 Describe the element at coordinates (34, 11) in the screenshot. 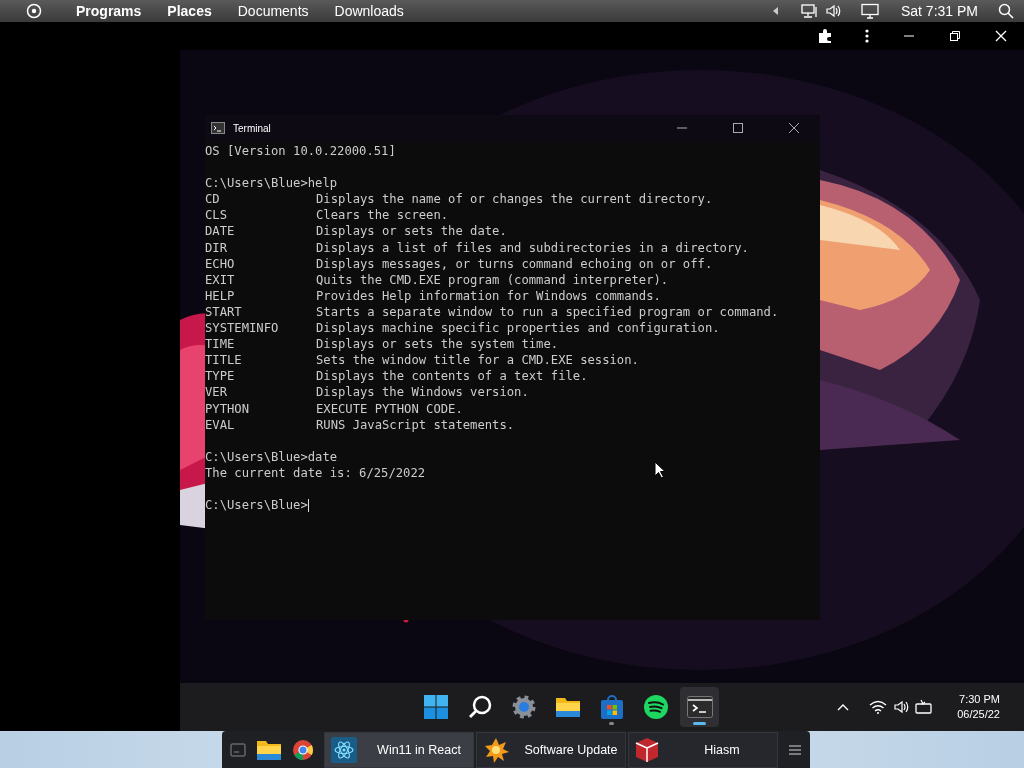

I see `circle-dot-icon` at that location.